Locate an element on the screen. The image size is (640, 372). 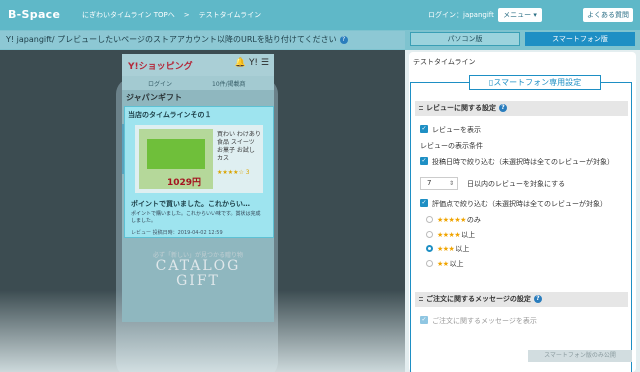
review-conditions-label: レビューの表示条件 is located at coordinates (451, 146).